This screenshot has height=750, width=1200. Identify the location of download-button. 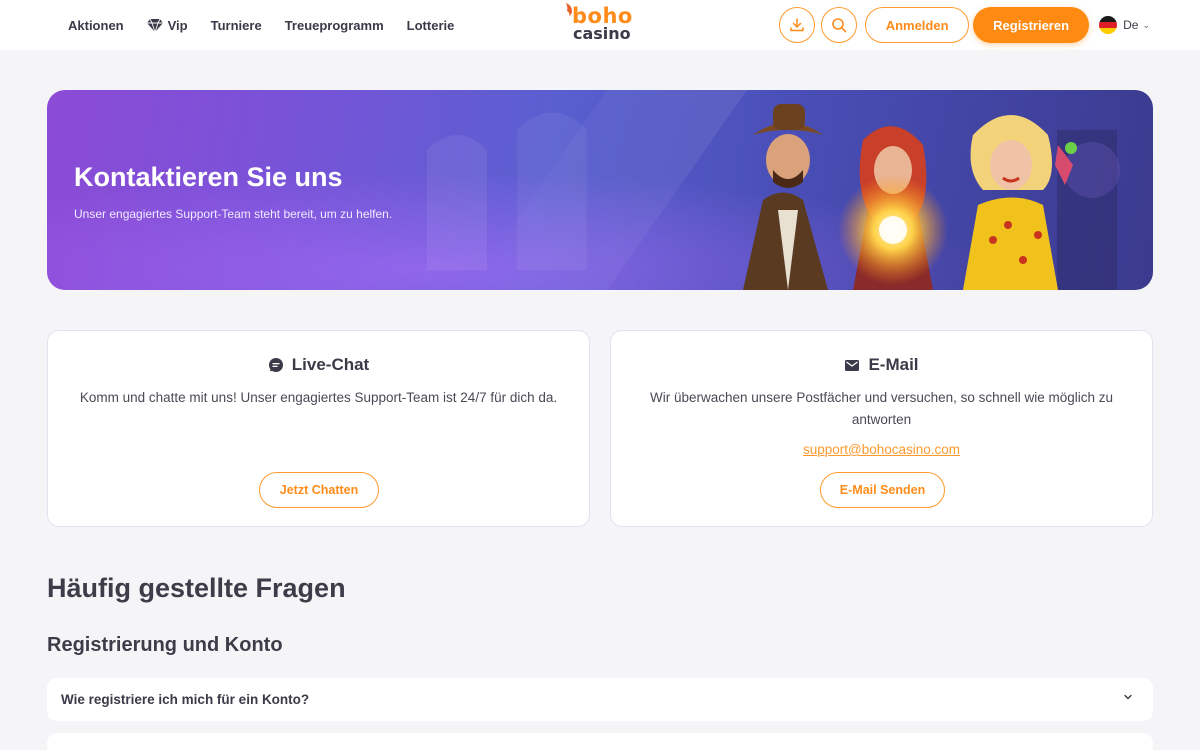
(797, 25).